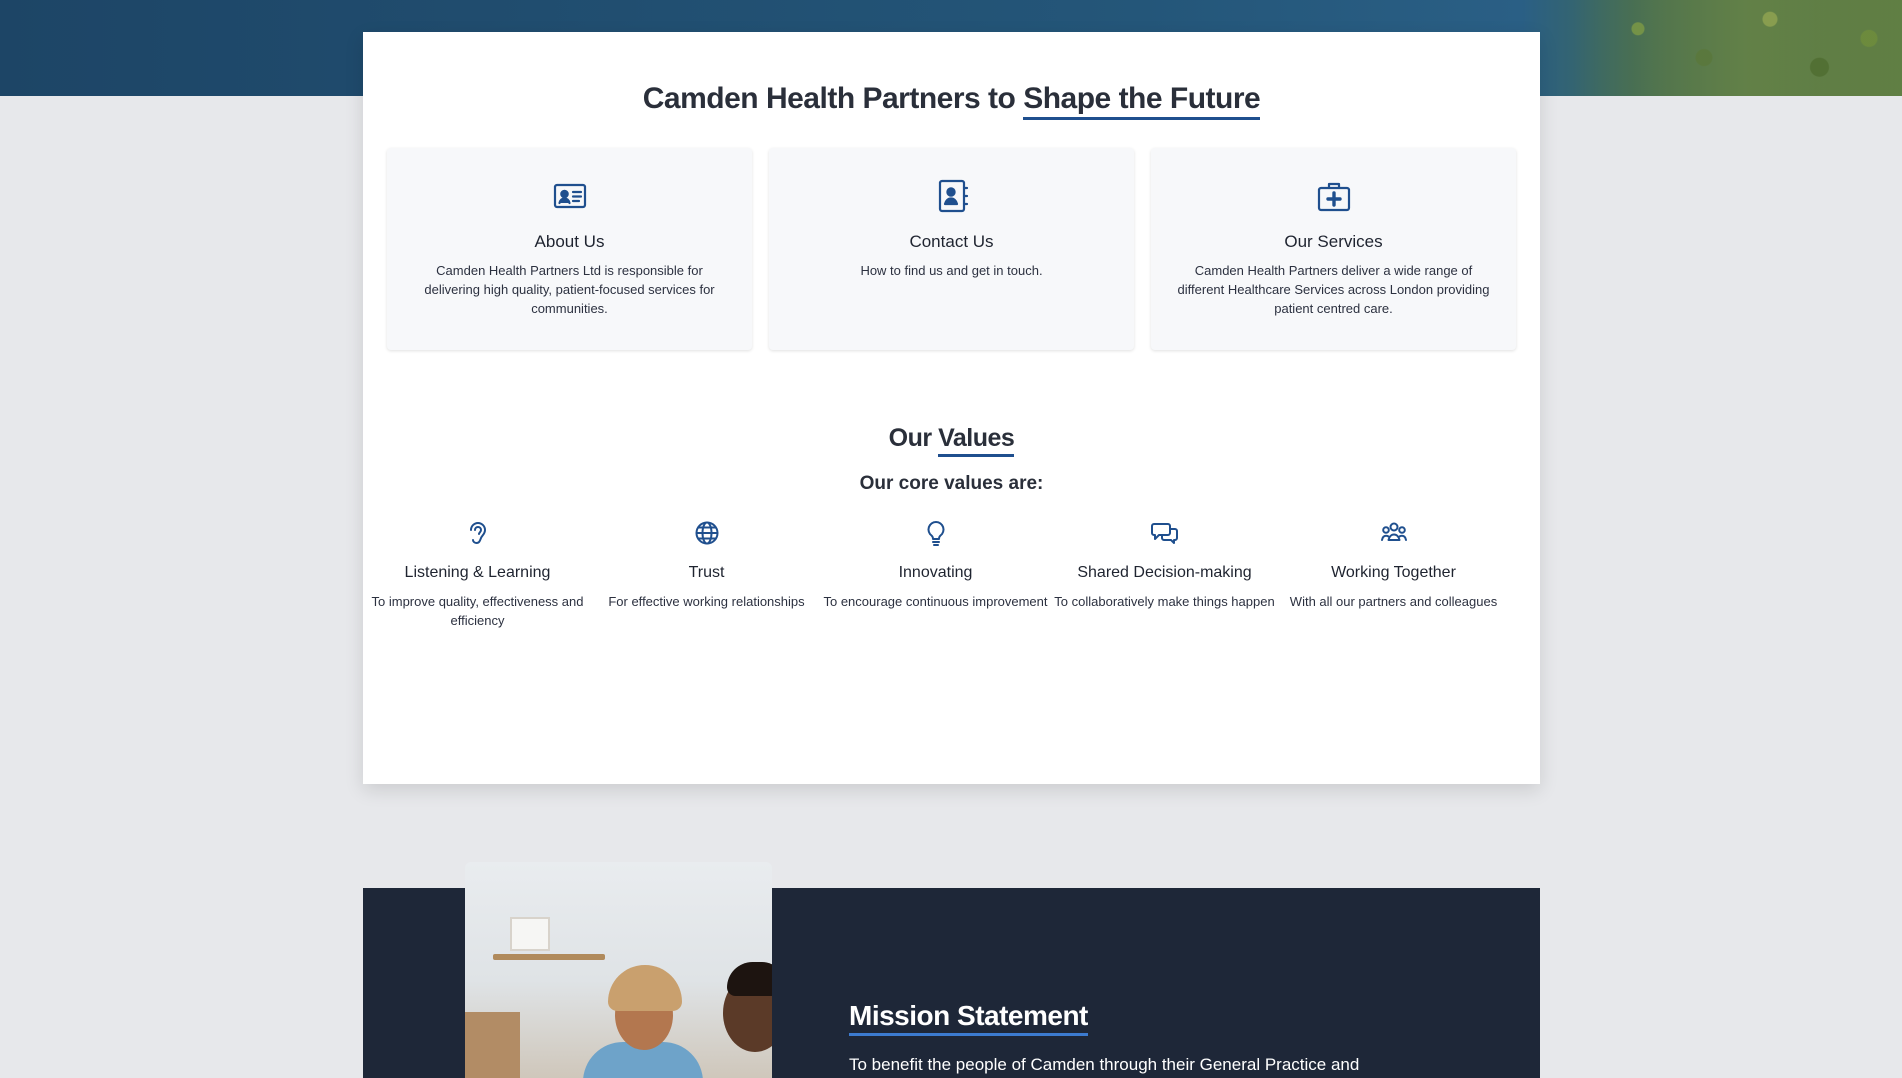  What do you see at coordinates (530, 934) in the screenshot?
I see `photo-frame` at bounding box center [530, 934].